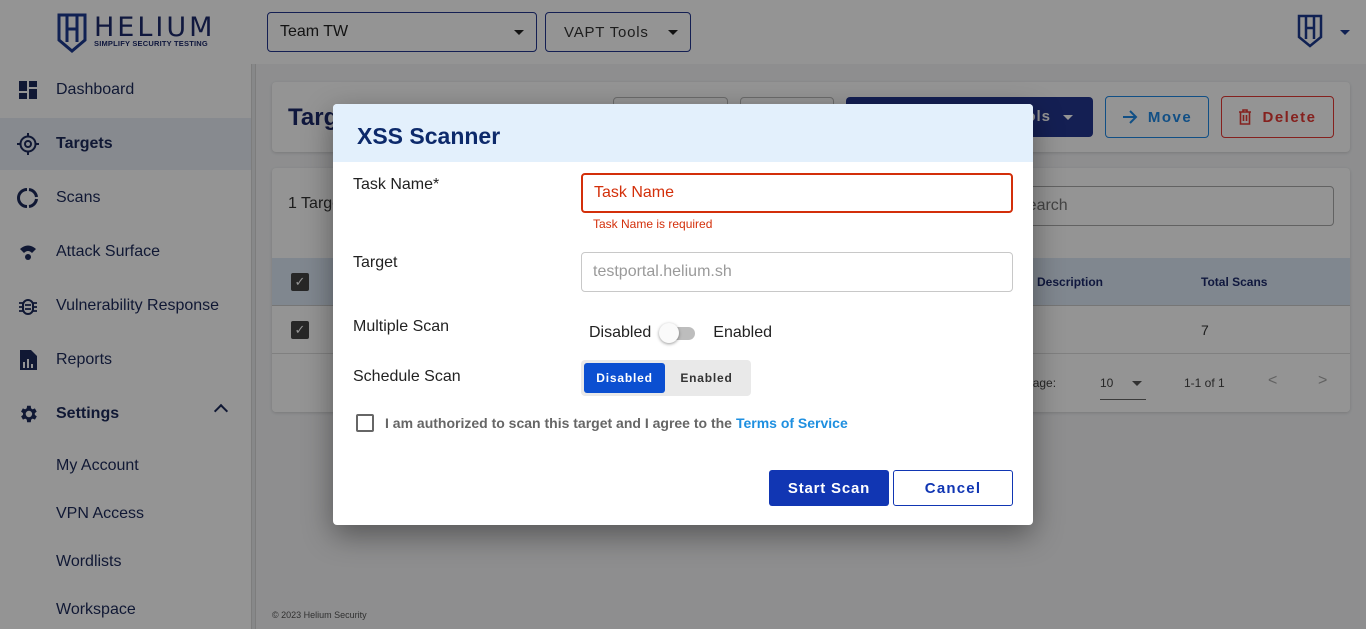  What do you see at coordinates (797, 272) in the screenshot?
I see `target-input` at bounding box center [797, 272].